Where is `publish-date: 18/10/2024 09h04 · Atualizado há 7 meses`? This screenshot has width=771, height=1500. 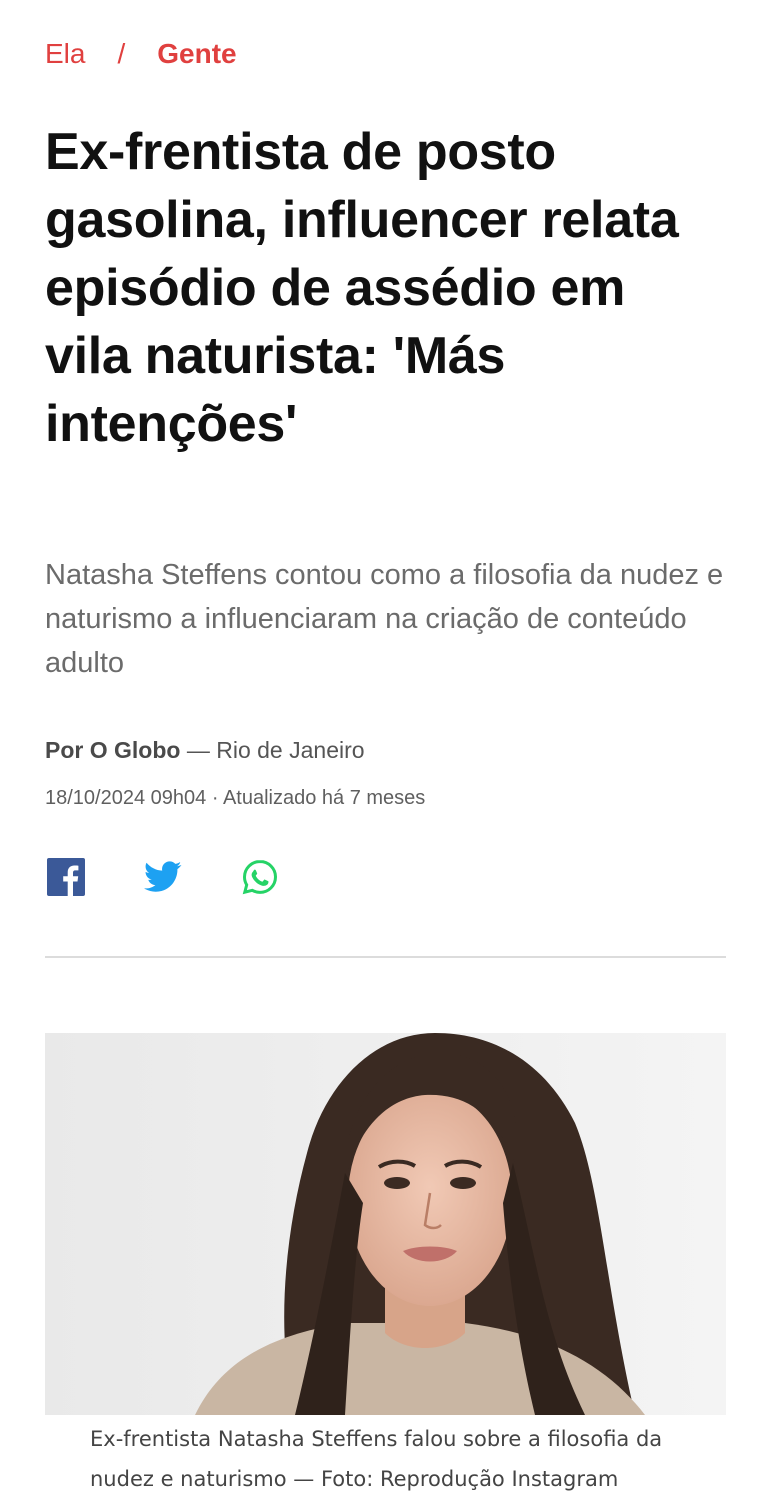
publish-date: 18/10/2024 09h04 · Atualizado há 7 meses is located at coordinates (235, 798).